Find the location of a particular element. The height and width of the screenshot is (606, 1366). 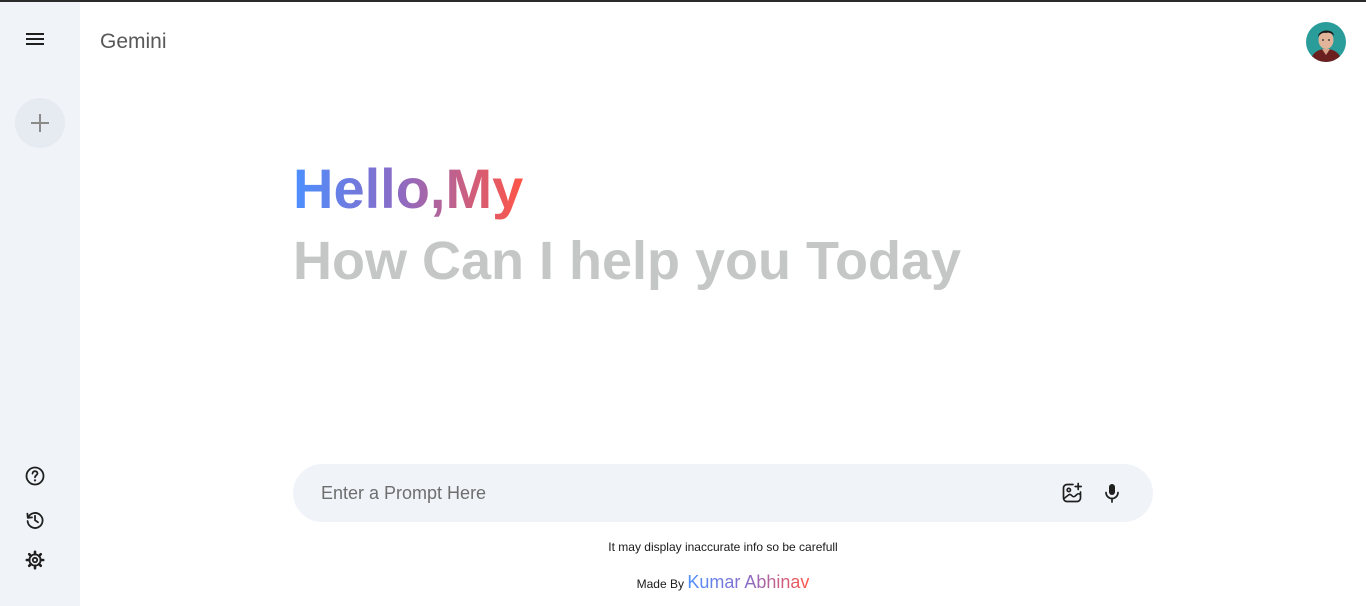

history-icon is located at coordinates (35, 520).